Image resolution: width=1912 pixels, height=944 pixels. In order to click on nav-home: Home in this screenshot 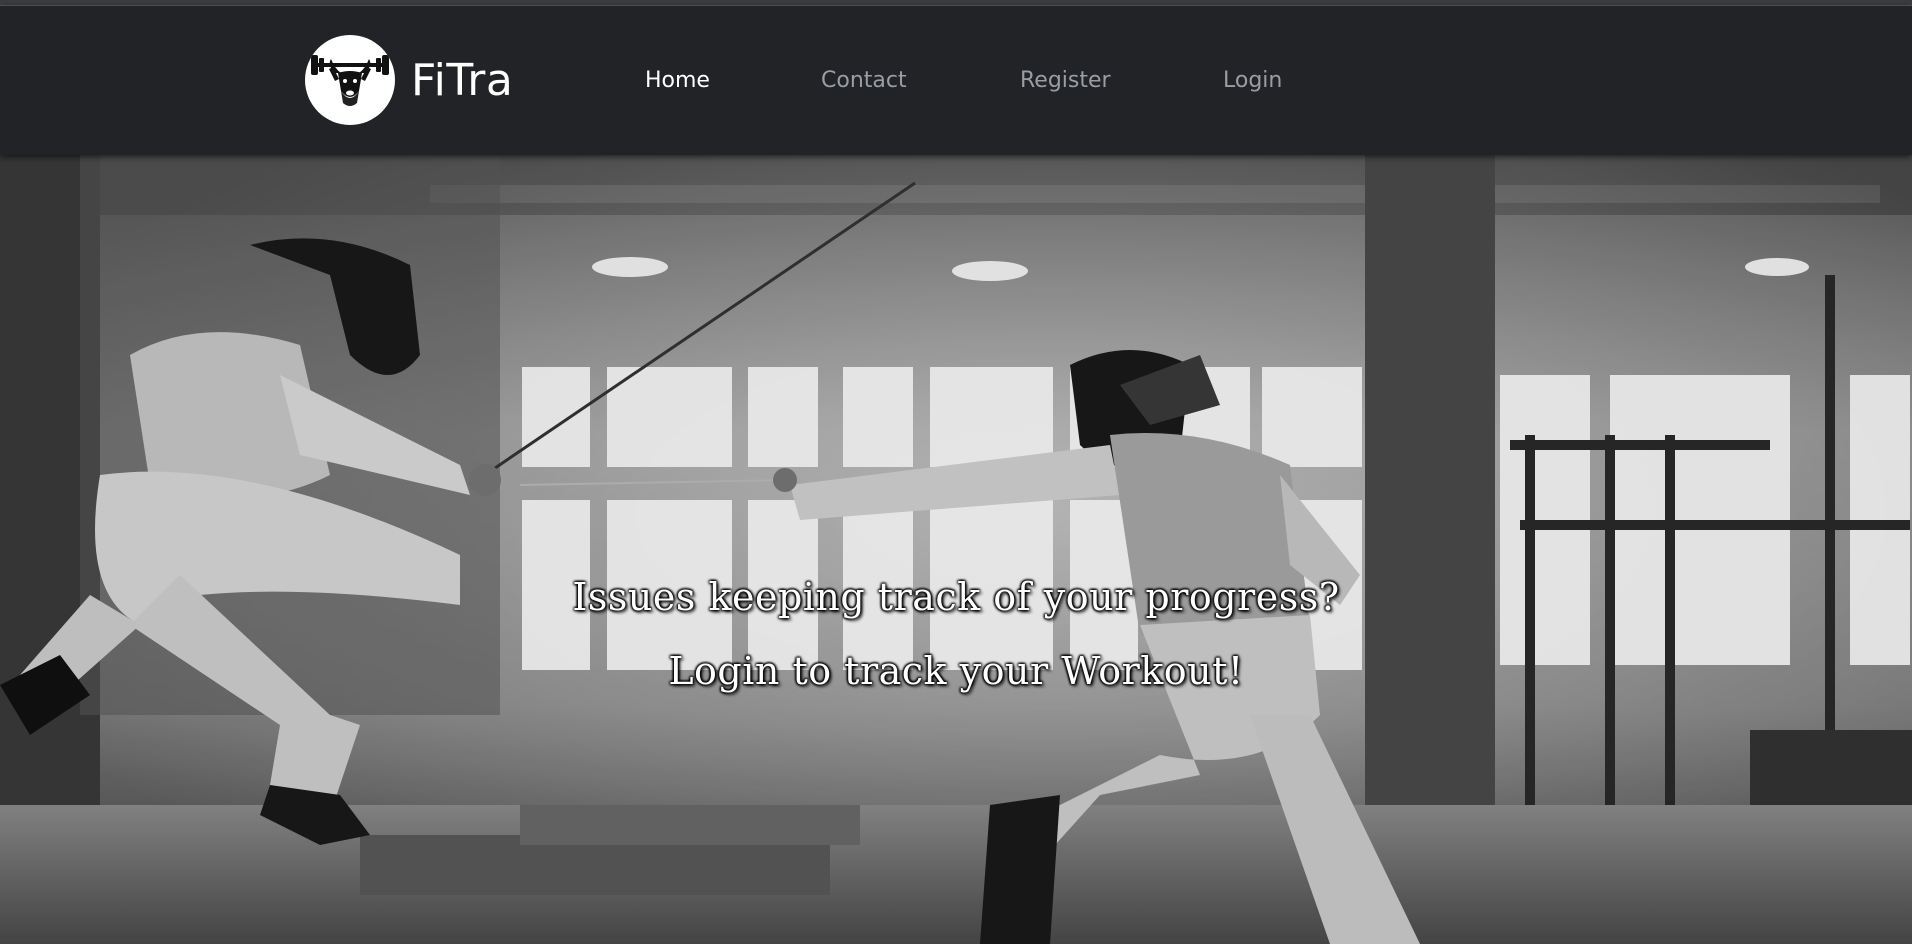, I will do `click(677, 80)`.